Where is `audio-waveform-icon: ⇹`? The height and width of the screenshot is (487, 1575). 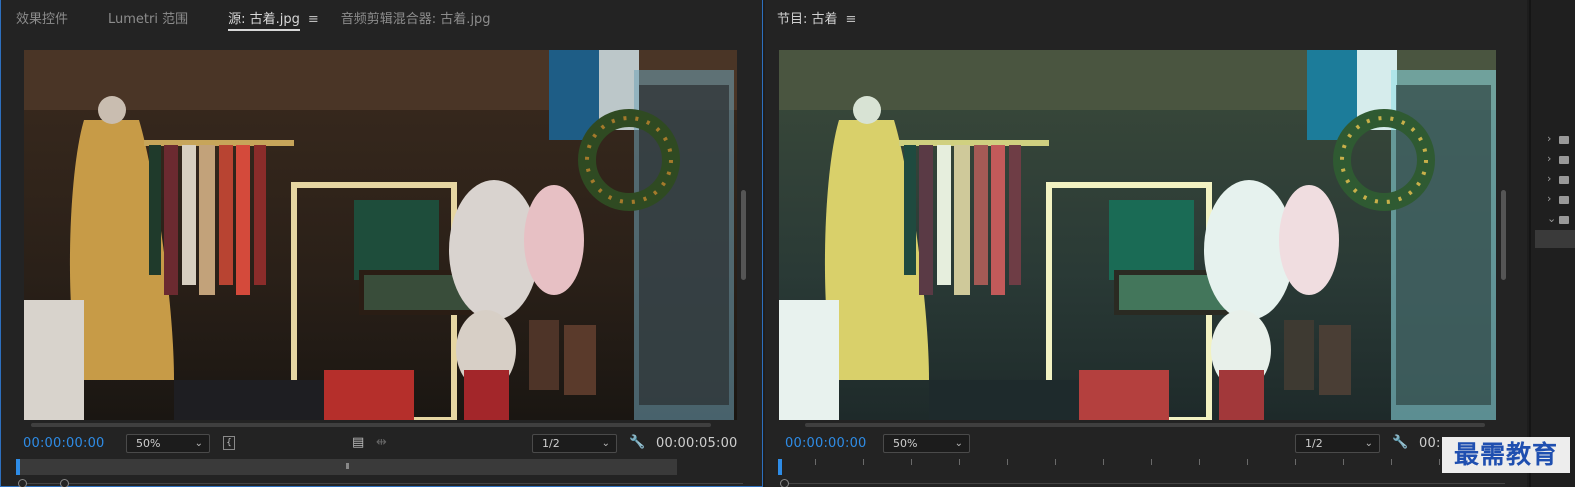
audio-waveform-icon: ⇹ is located at coordinates (381, 443).